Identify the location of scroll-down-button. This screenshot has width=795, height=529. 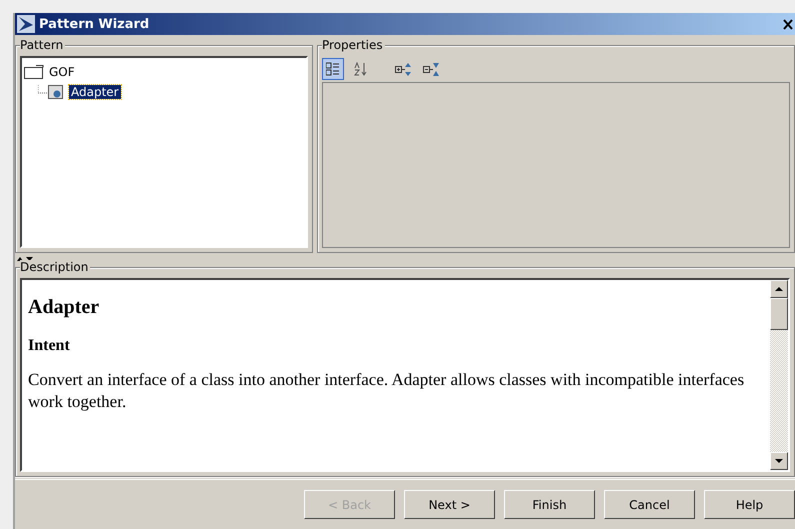
(779, 461).